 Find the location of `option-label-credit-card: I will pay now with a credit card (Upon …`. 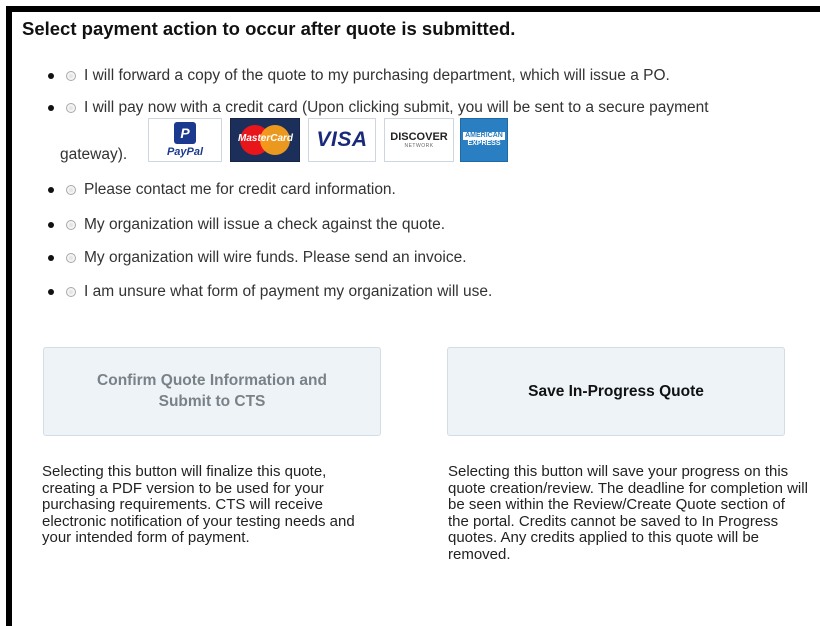

option-label-credit-card: I will pay now with a credit card (Upon … is located at coordinates (396, 107).